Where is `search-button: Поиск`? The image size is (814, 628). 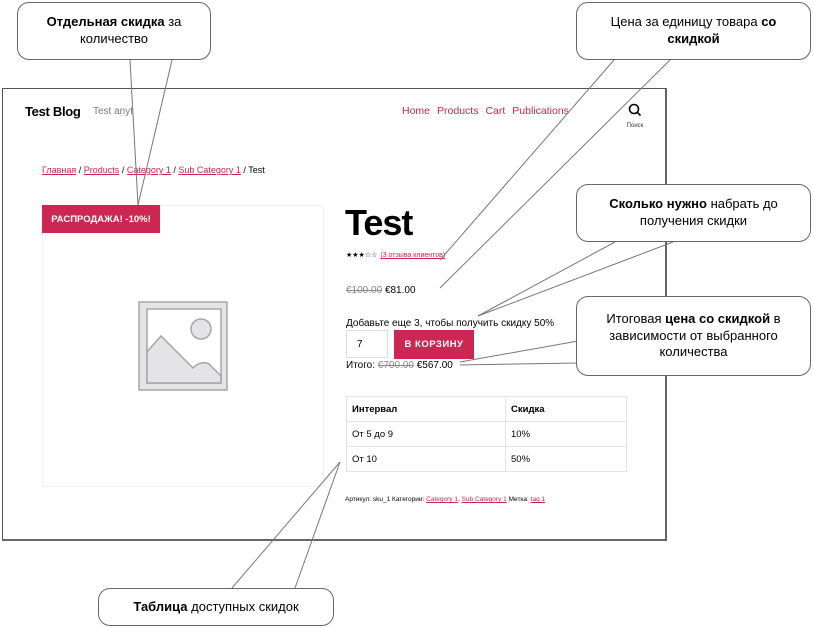 search-button: Поиск is located at coordinates (635, 116).